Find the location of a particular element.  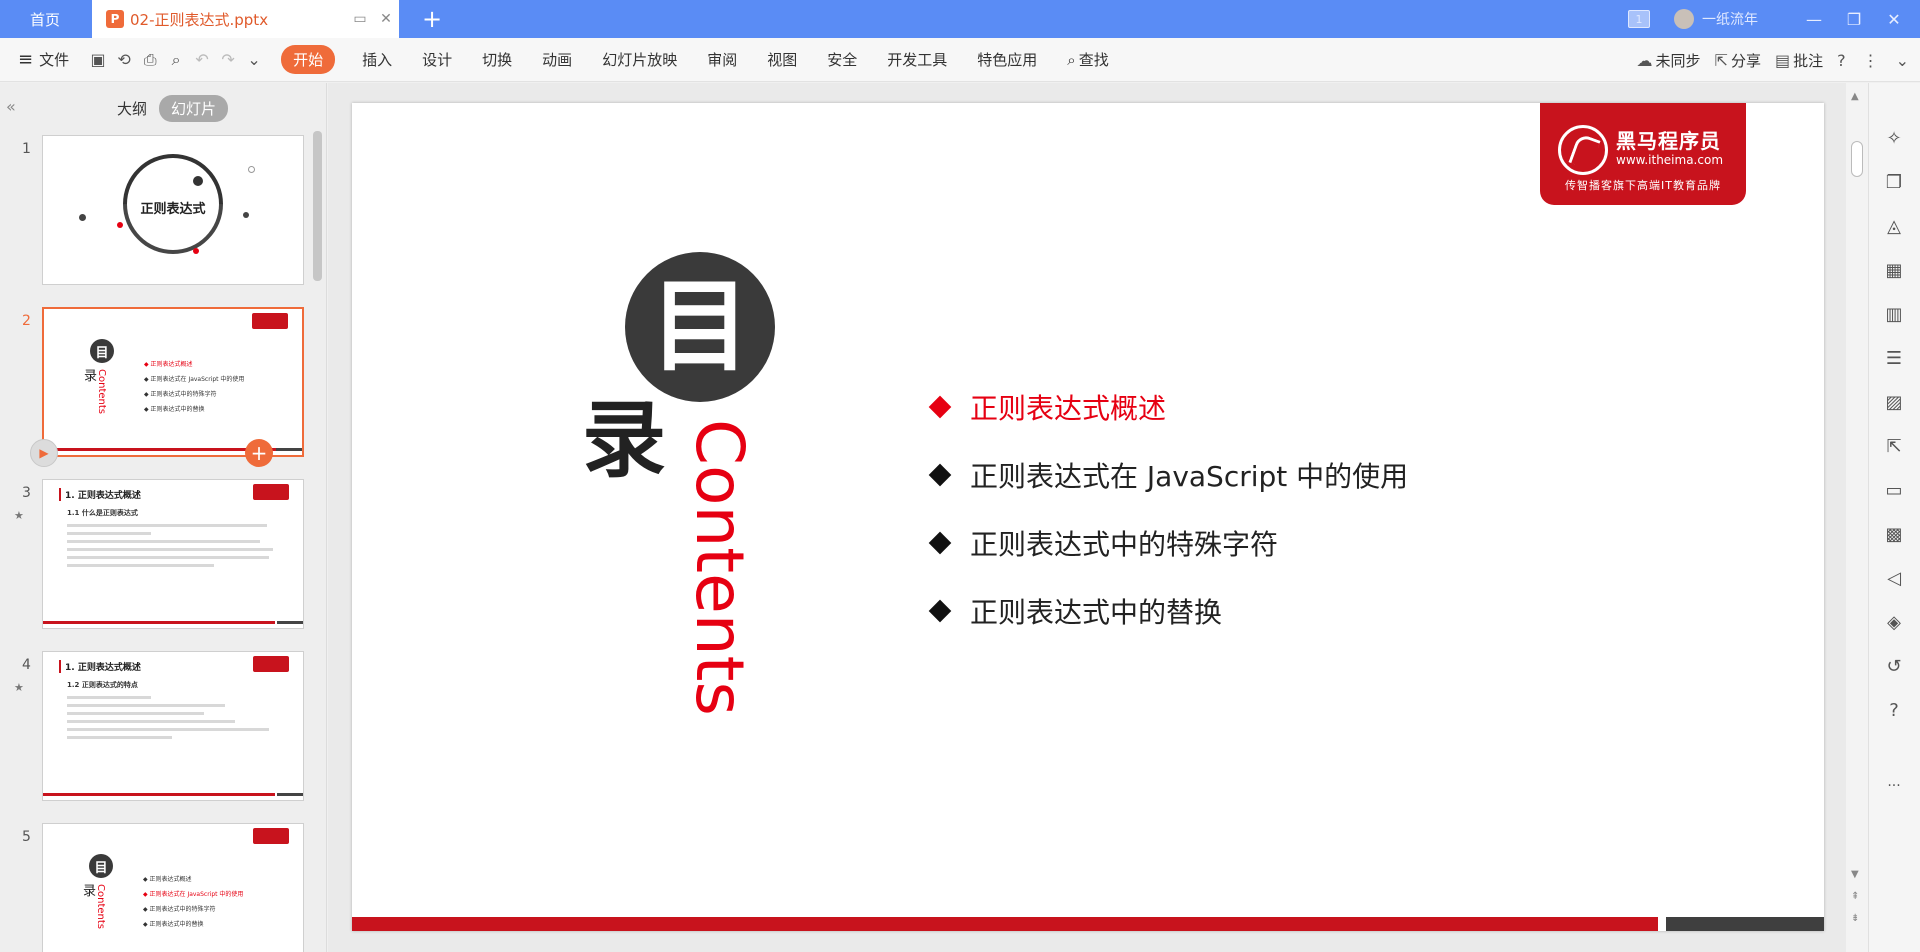

slide-scrollbar: ▲ ▼ ⇞ ⇟ is located at coordinates (1857, 517).